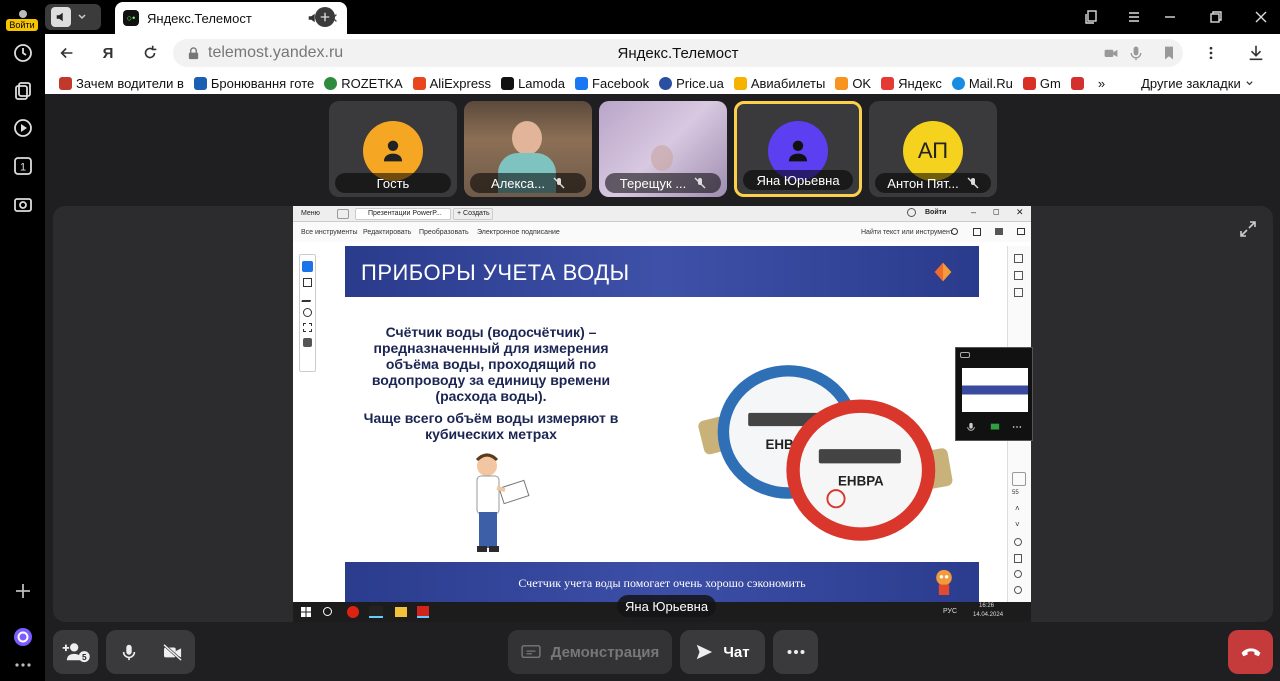 The width and height of the screenshot is (1280, 681). I want to click on tray-time: 16:26, so click(987, 606).